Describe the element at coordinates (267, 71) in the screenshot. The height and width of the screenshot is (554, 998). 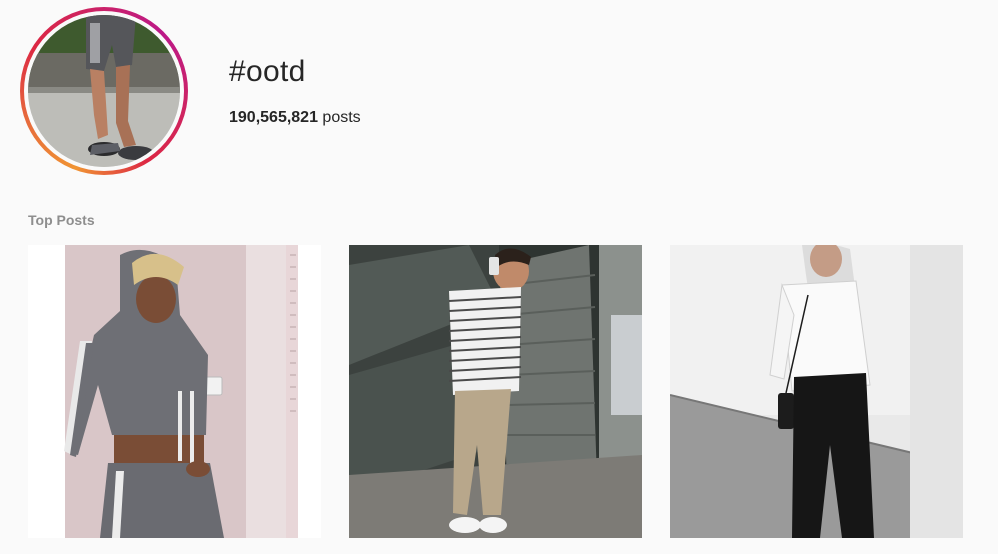
I see `hashtag-title: #ootd` at that location.